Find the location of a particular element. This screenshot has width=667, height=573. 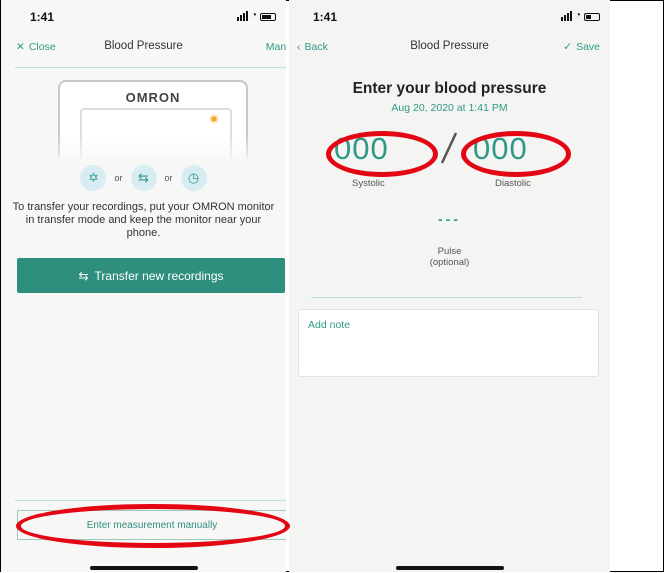

note-field: Add note is located at coordinates (448, 343).